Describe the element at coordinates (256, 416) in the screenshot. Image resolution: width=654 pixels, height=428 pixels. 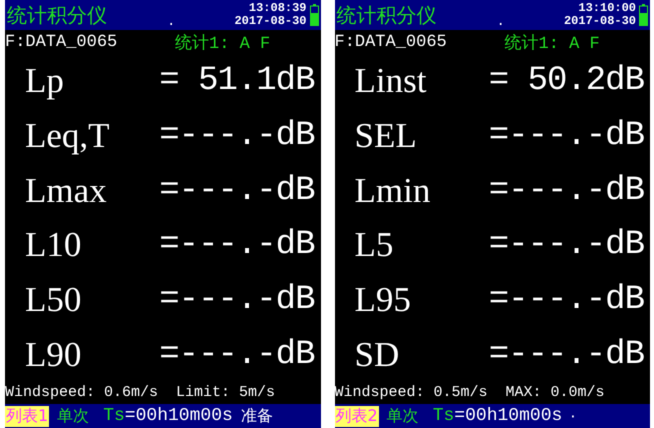
I see `status-text: 准备` at that location.